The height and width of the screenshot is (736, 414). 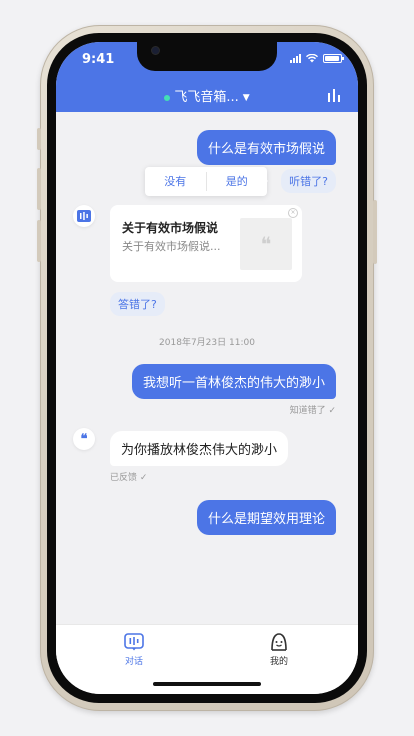 I want to click on tab-profile: 我的, so click(x=279, y=650).